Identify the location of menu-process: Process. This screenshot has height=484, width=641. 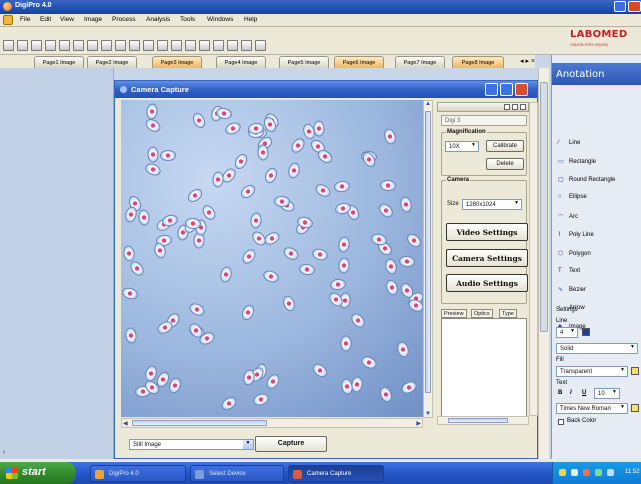
(123, 19).